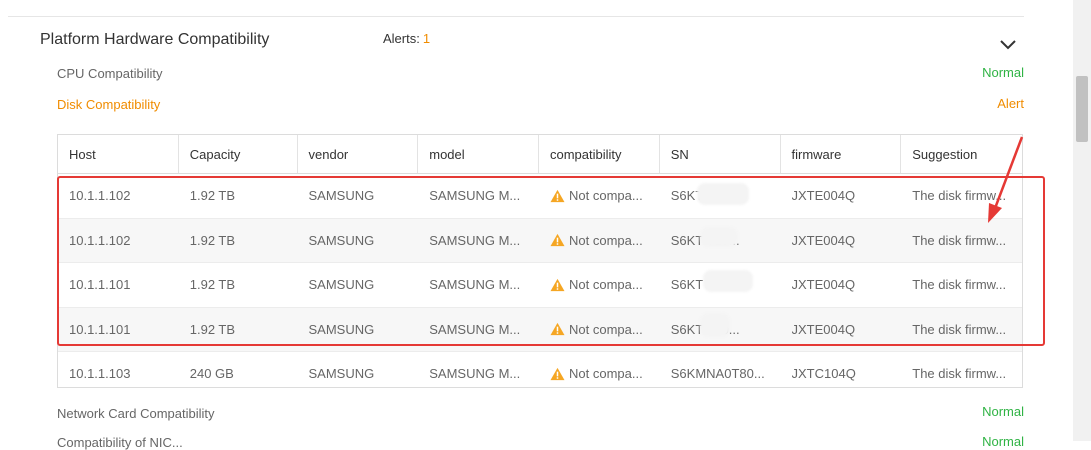 This screenshot has height=450, width=1091. Describe the element at coordinates (516, 16) in the screenshot. I see `section-divider` at that location.